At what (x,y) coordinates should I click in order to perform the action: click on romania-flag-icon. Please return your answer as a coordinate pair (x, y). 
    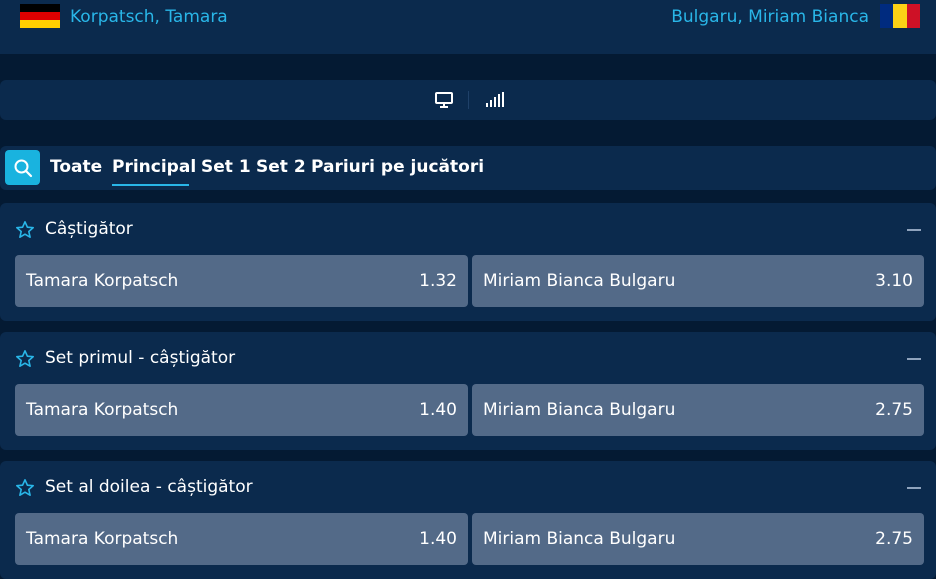
    Looking at the image, I should click on (900, 16).